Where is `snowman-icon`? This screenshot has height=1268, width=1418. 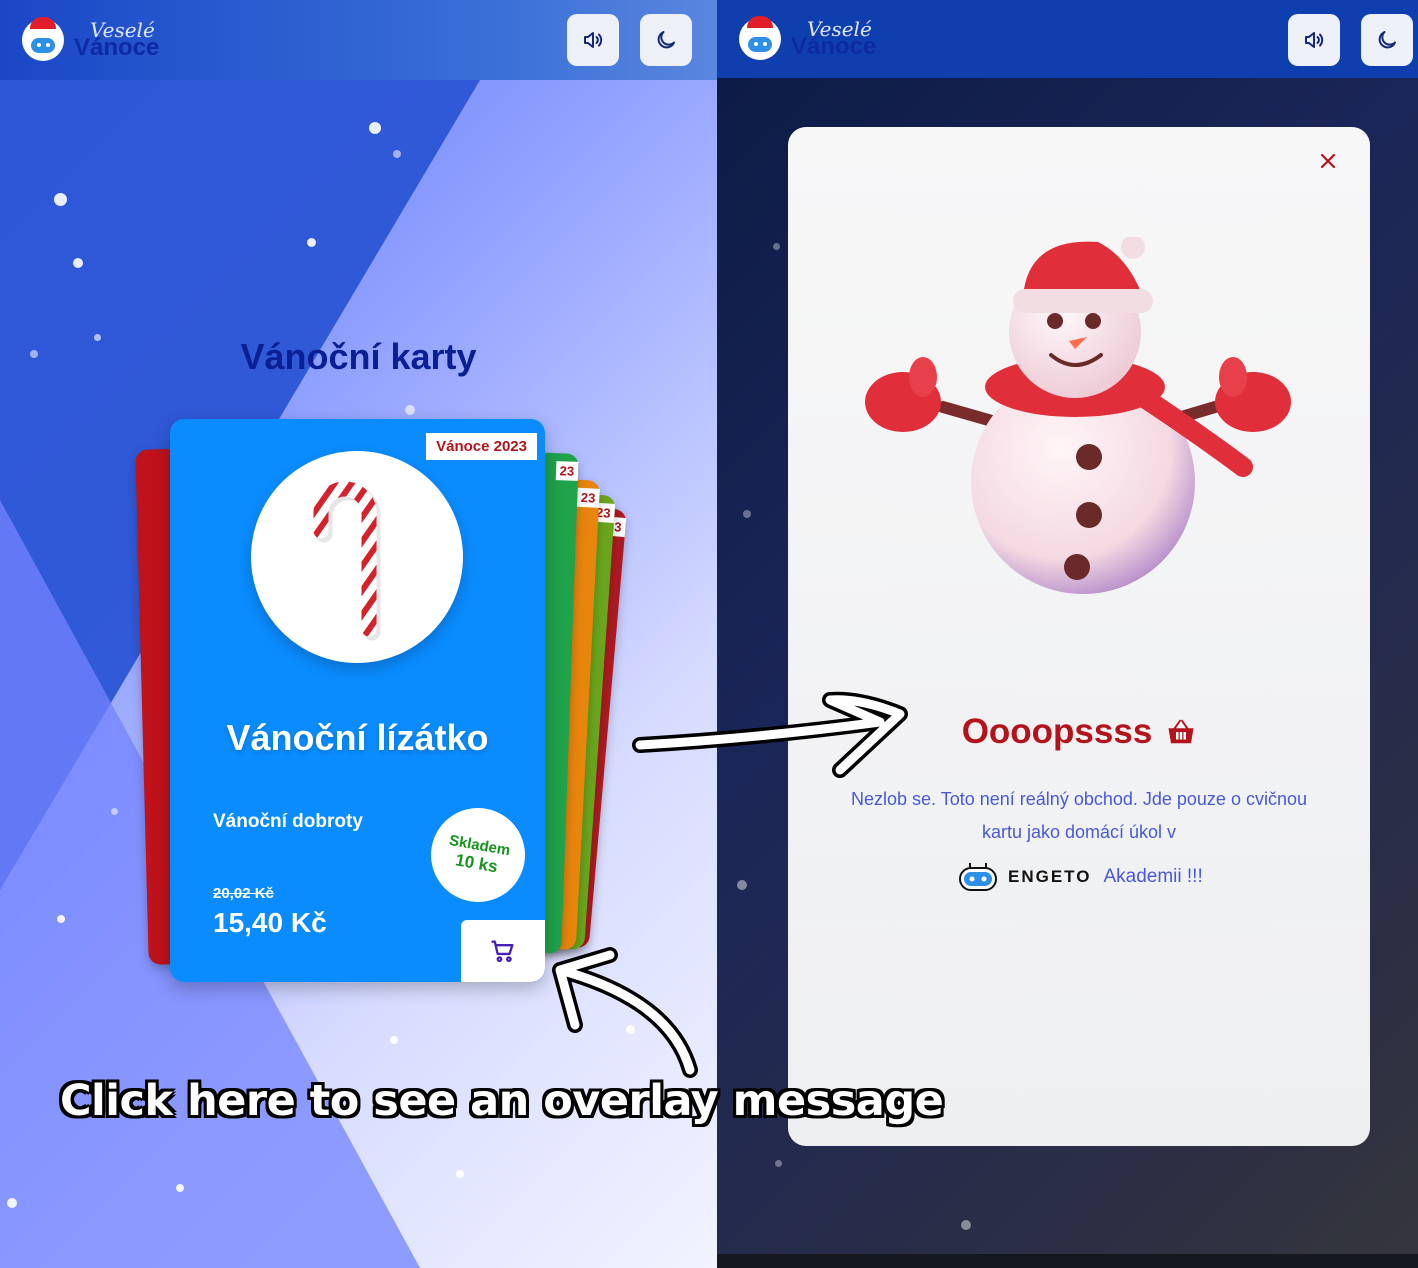 snowman-icon is located at coordinates (1078, 415).